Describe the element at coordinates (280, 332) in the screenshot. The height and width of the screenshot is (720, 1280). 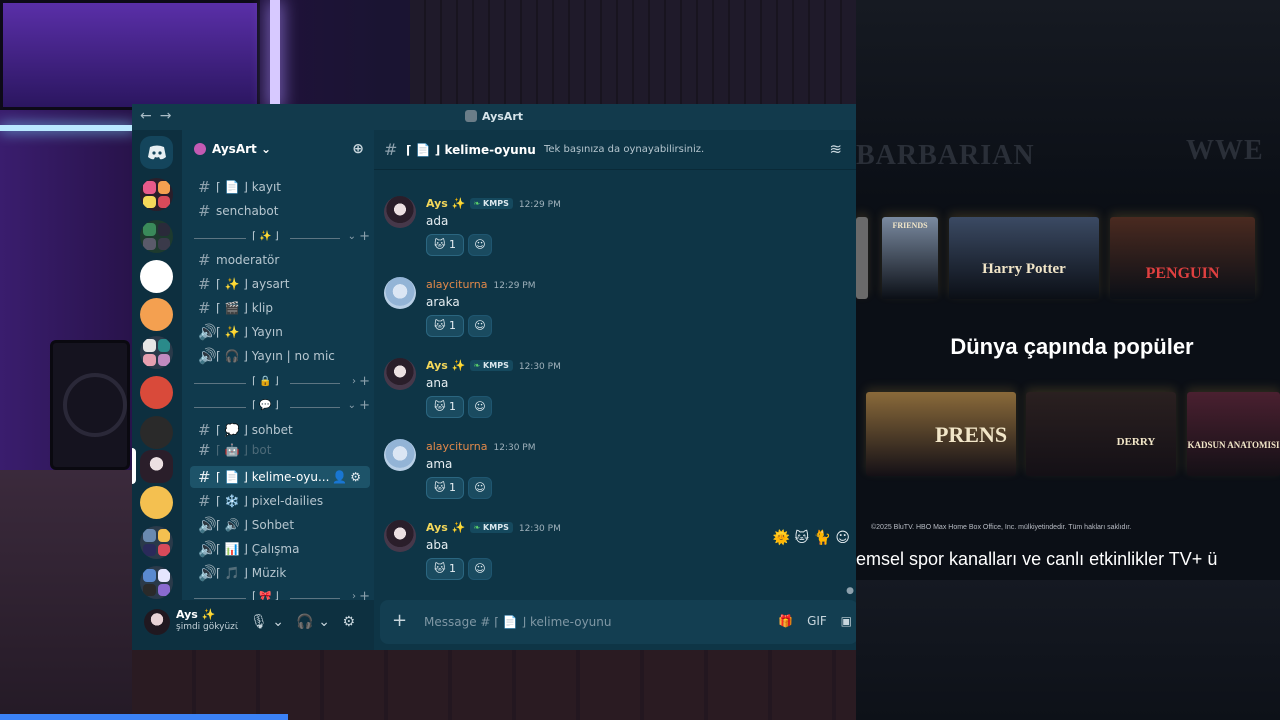
I see `voice-channel-yayin: 🔊⌈ ✨ ⌋ Yayın` at that location.